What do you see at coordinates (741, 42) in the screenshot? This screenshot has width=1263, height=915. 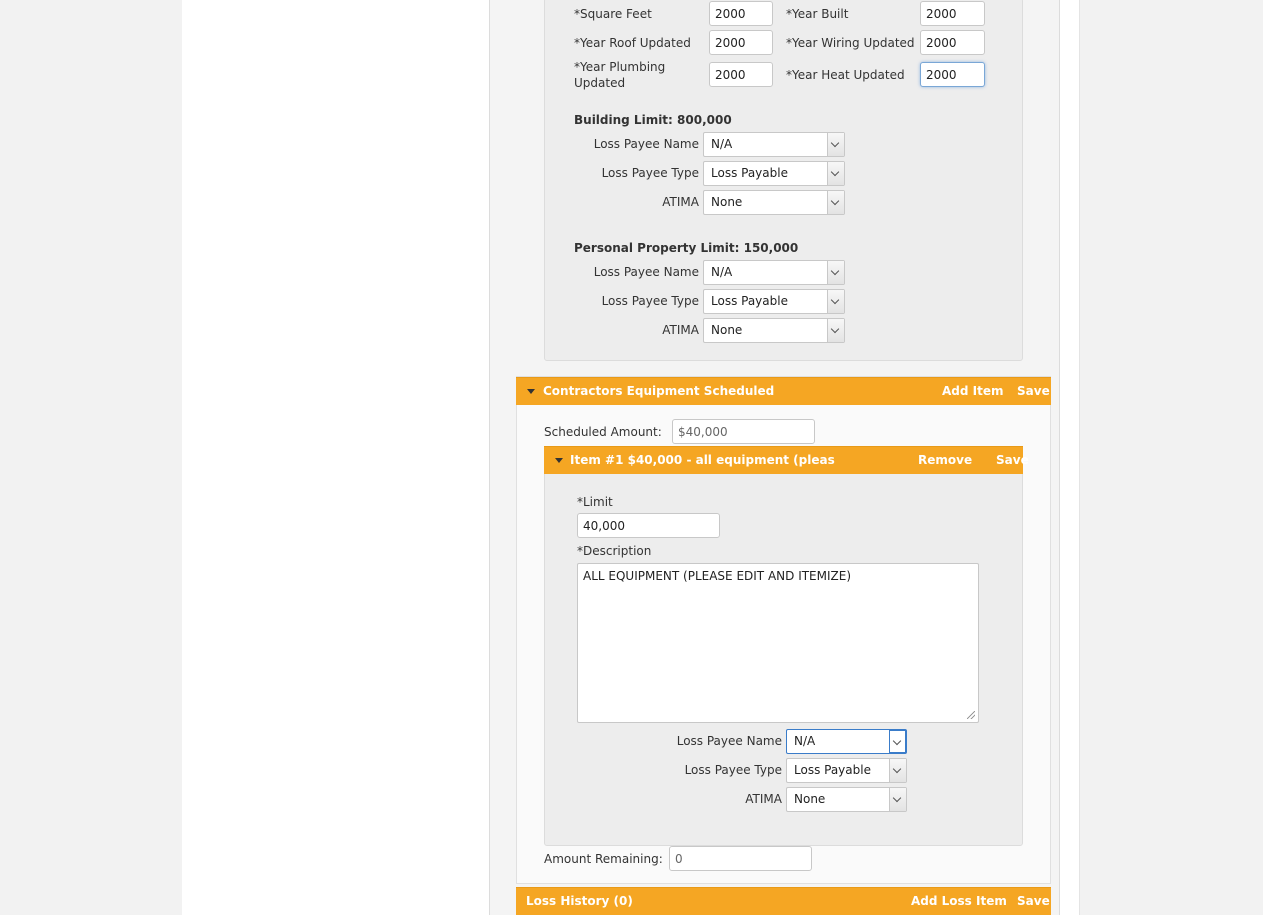 I see `year-roof-input` at bounding box center [741, 42].